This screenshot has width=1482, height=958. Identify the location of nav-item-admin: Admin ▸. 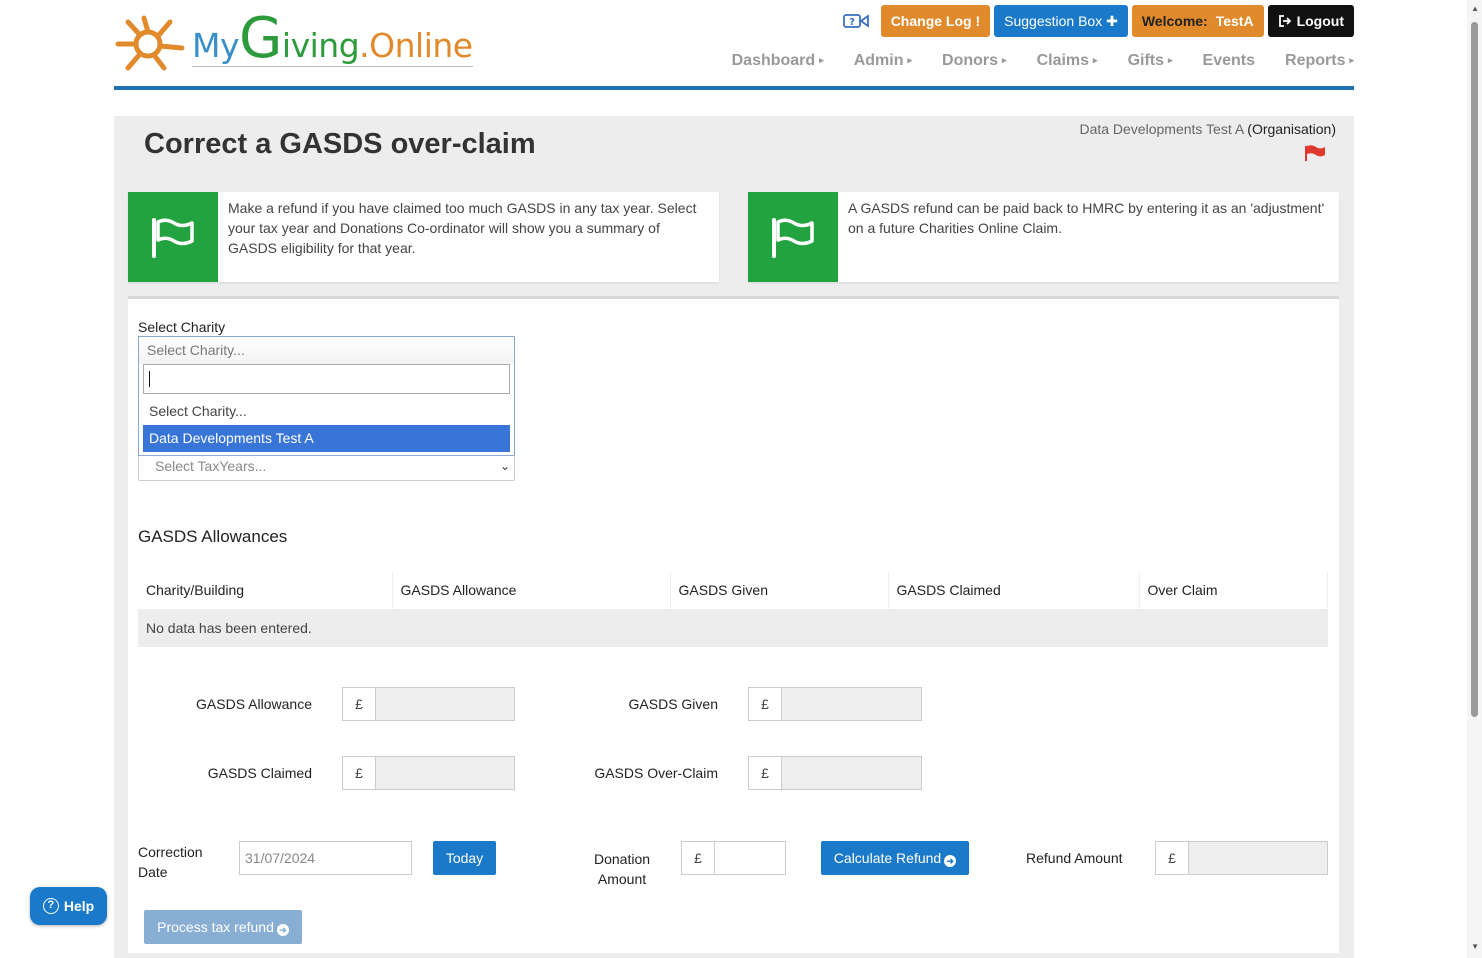
(883, 61).